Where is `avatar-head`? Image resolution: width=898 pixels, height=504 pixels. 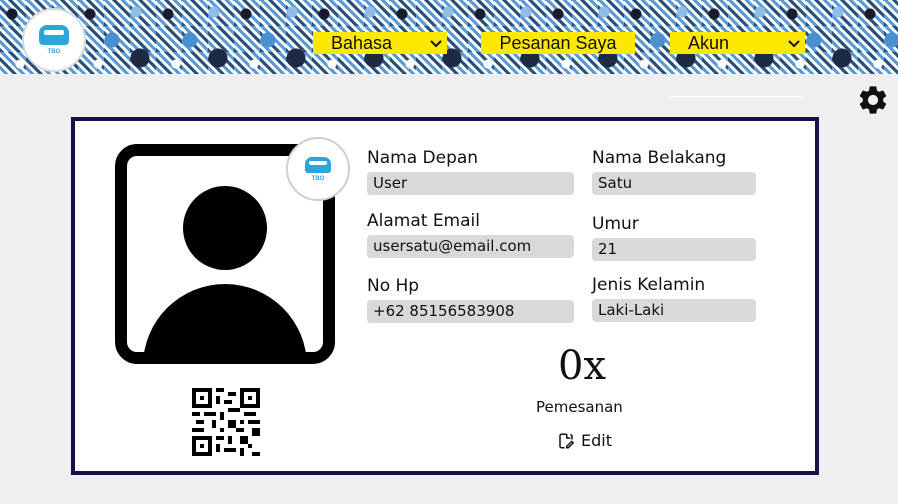
avatar-head is located at coordinates (225, 228).